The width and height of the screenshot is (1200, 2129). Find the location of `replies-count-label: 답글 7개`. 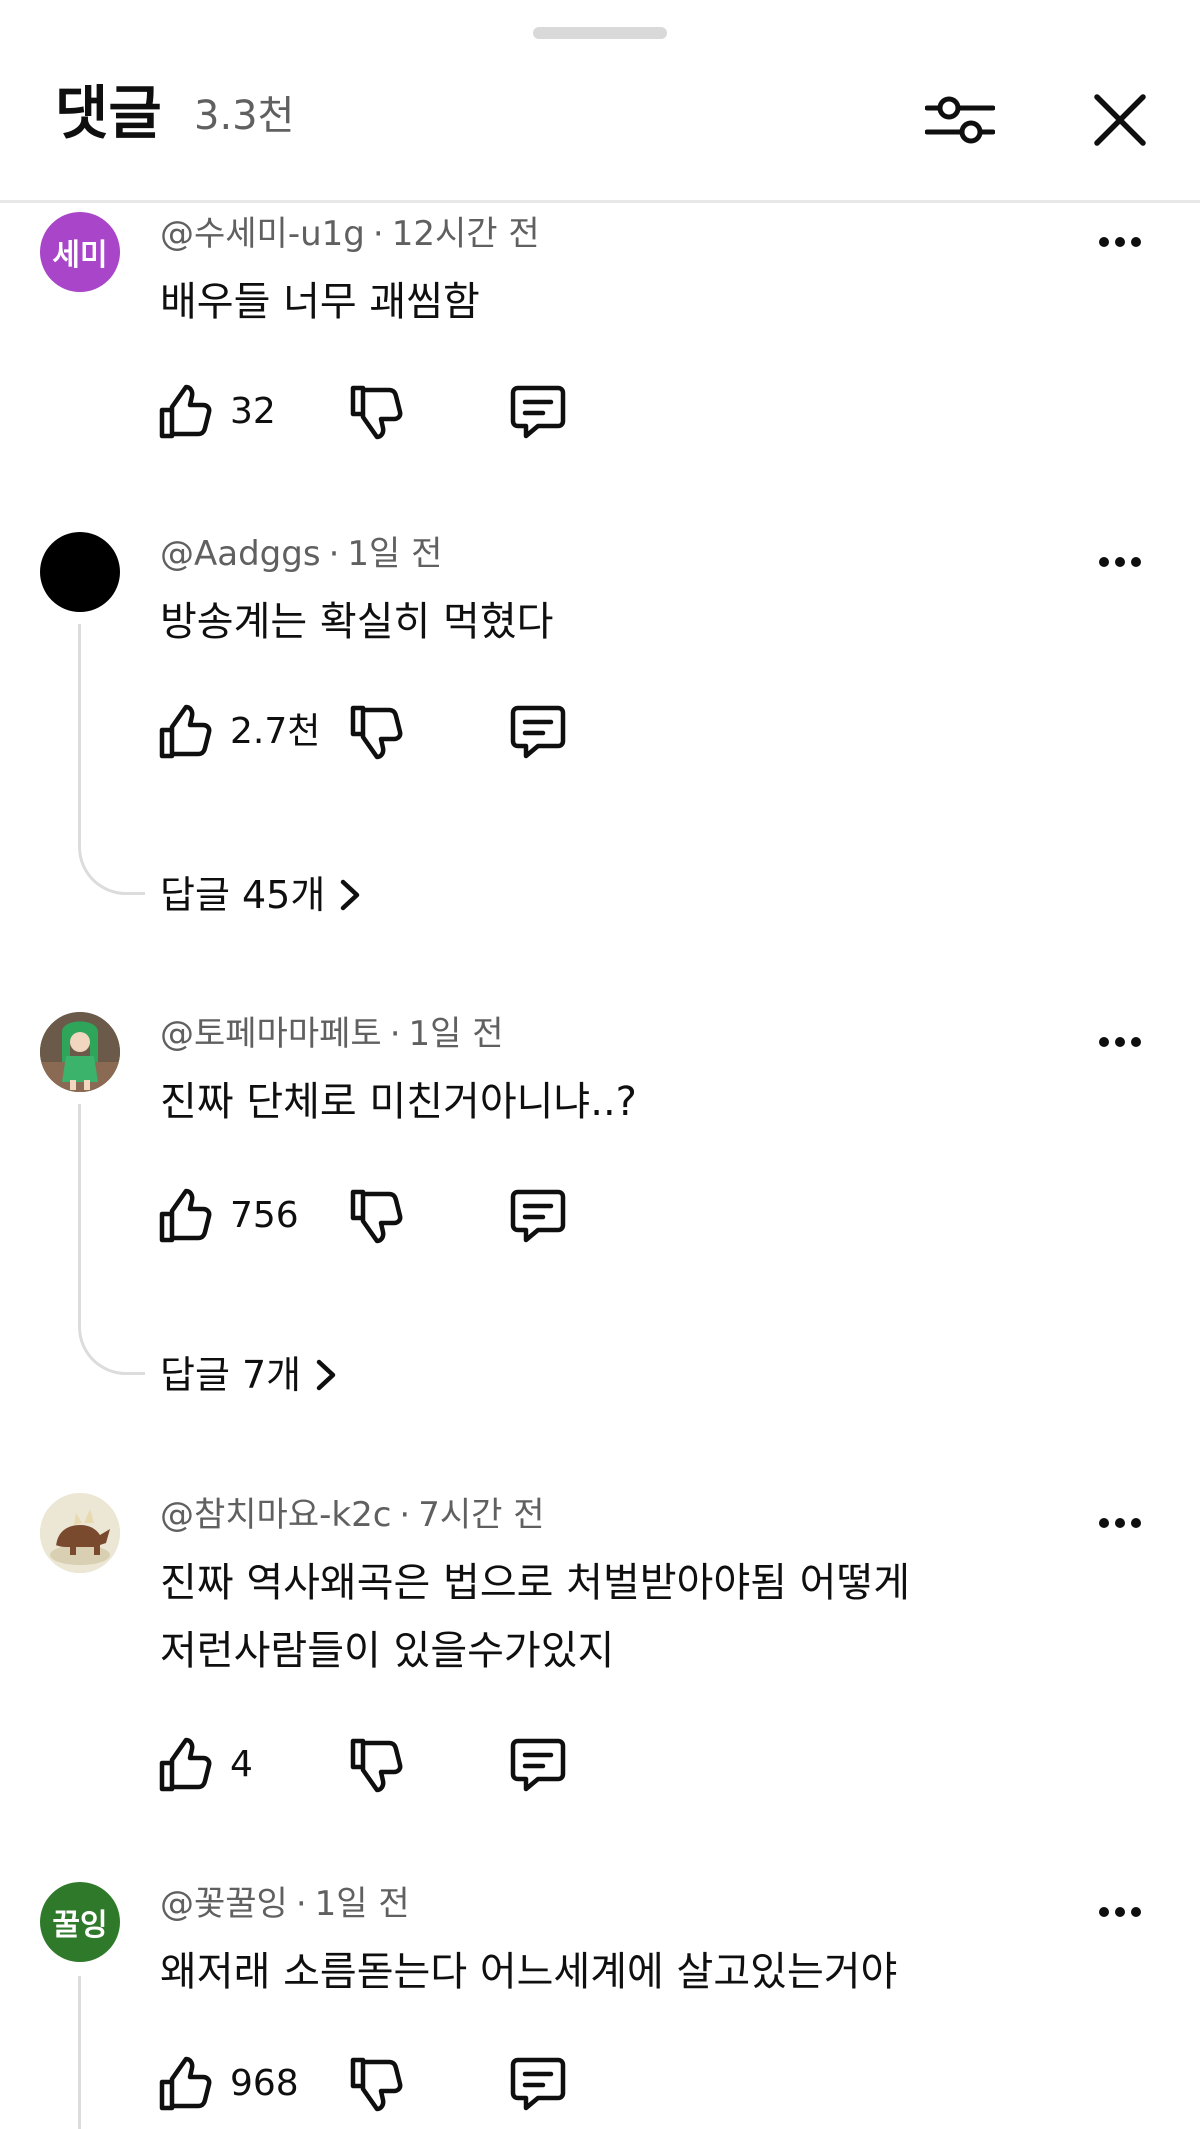

replies-count-label: 답글 7개 is located at coordinates (231, 1375).